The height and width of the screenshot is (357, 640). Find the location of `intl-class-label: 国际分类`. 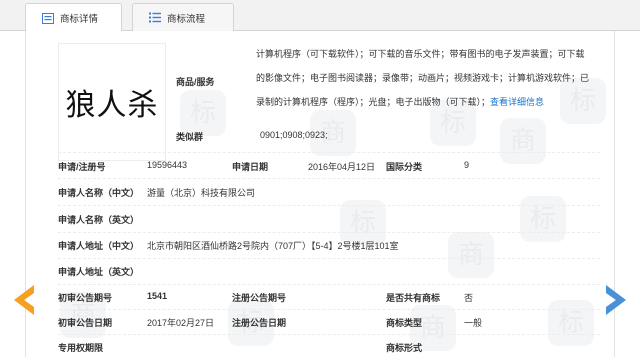

intl-class-label: 国际分类 is located at coordinates (404, 167).